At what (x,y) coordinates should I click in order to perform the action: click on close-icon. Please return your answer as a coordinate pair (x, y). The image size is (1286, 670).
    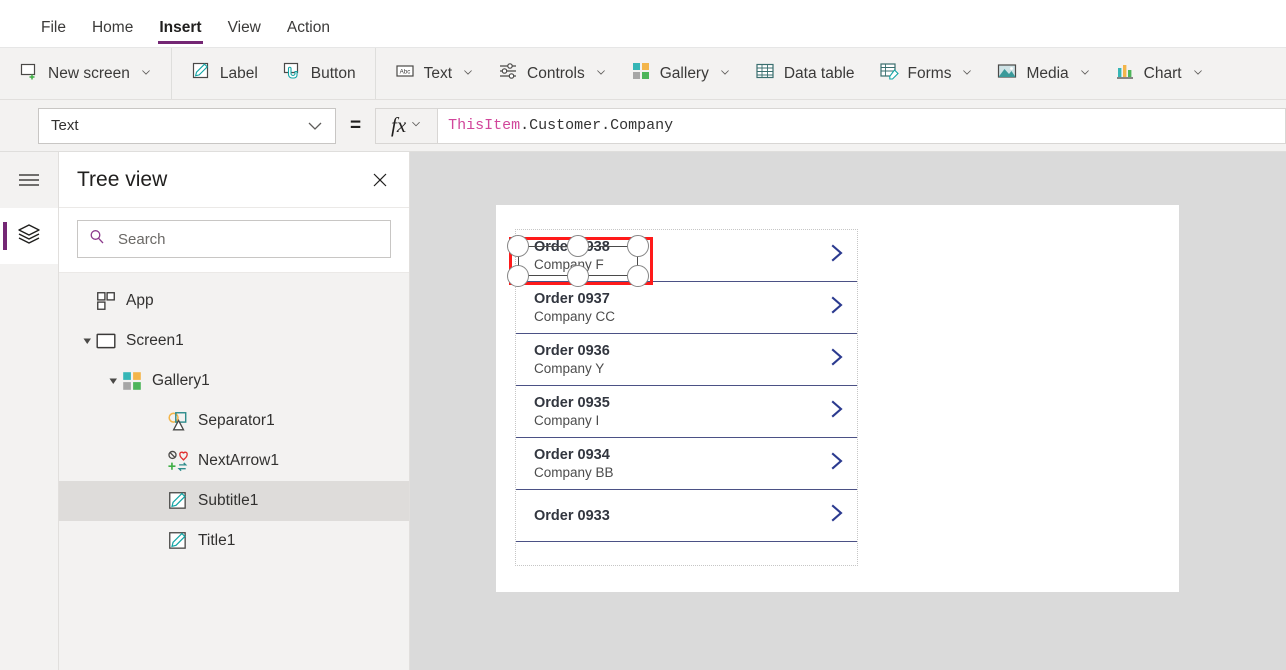
    Looking at the image, I should click on (380, 180).